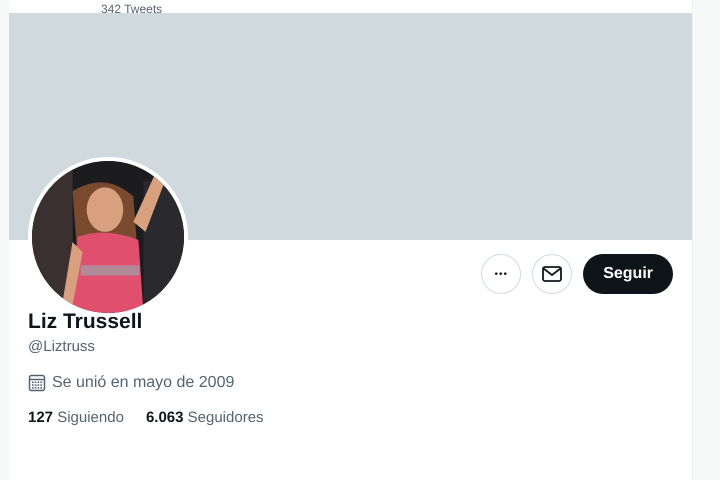  I want to click on calendar-icon, so click(37, 383).